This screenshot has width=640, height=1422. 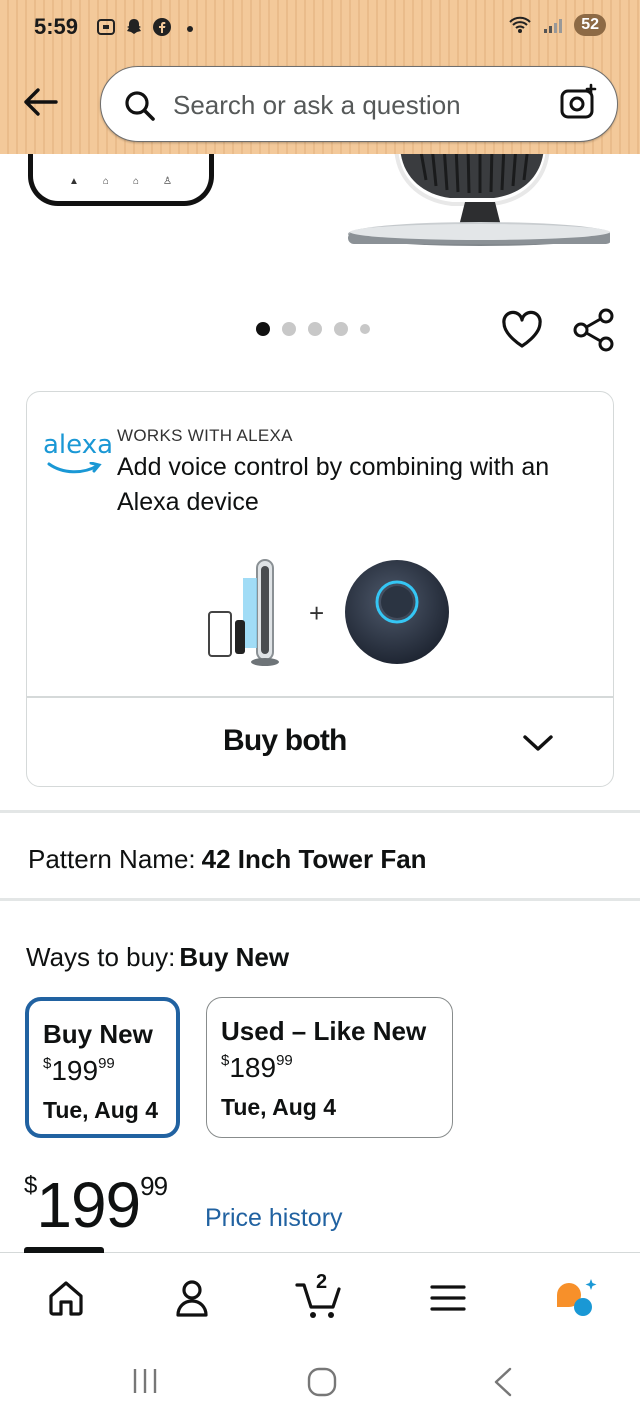 I want to click on bottom-navigation: 2, so click(x=320, y=1295).